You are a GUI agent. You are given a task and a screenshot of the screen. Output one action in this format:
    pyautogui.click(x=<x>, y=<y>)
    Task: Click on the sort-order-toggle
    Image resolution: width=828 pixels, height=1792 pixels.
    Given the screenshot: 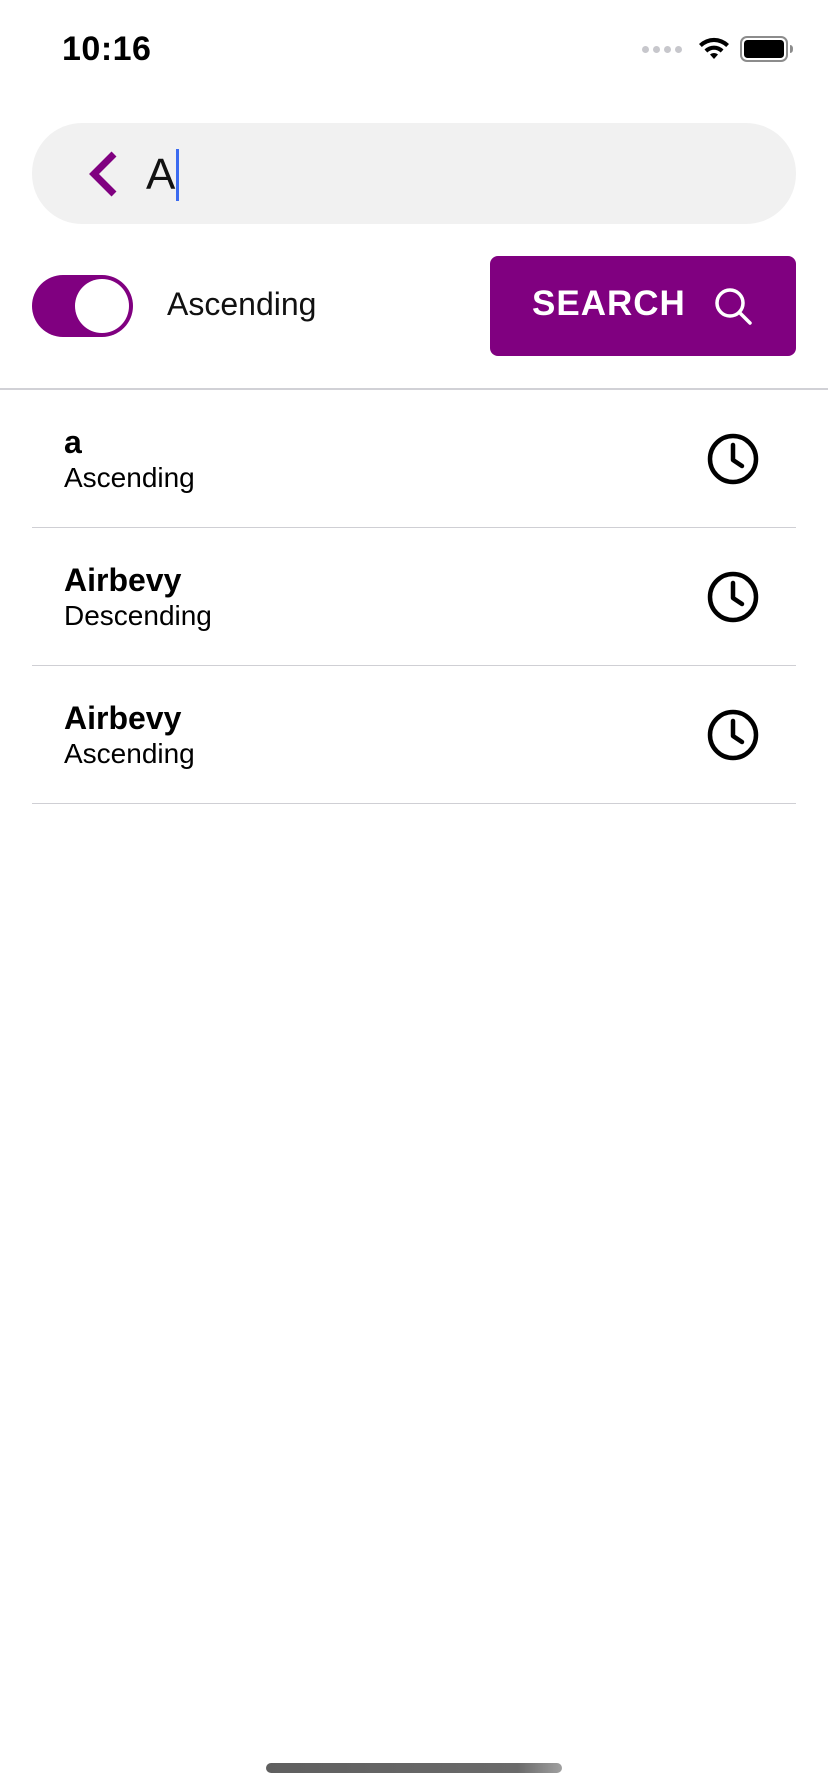 What is the action you would take?
    pyautogui.click(x=82, y=306)
    